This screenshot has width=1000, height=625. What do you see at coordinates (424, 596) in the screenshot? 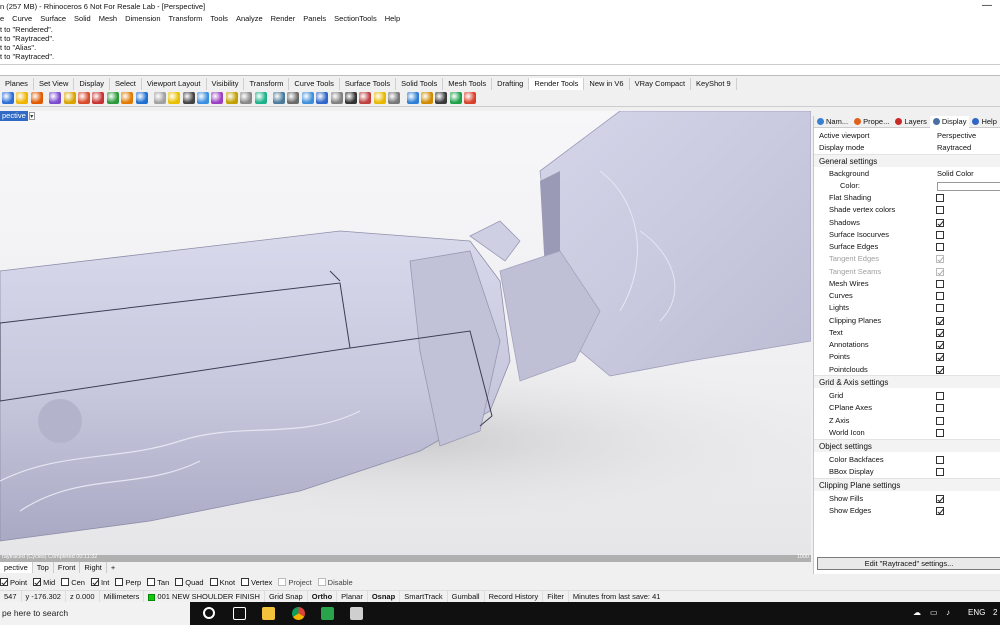
I see `smarttrack-toggle: SmartTrack` at bounding box center [424, 596].